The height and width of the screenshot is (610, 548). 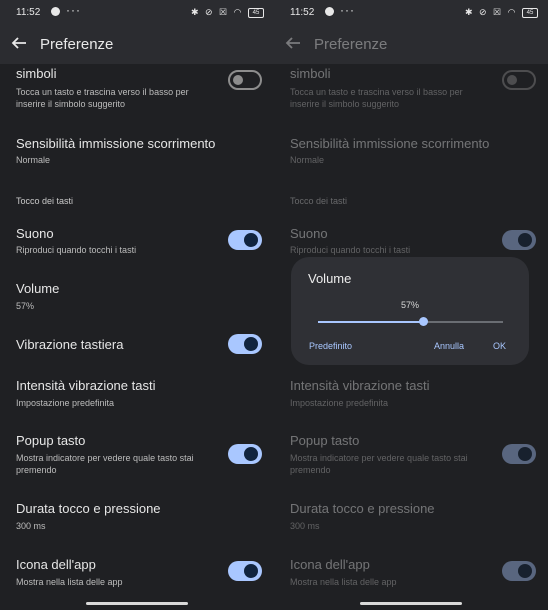 I want to click on volume-percent-label: 57%, so click(x=409, y=305).